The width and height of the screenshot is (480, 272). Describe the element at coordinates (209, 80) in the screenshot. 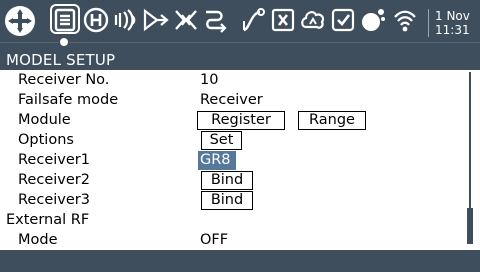

I see `receiver-no-value: 10` at that location.